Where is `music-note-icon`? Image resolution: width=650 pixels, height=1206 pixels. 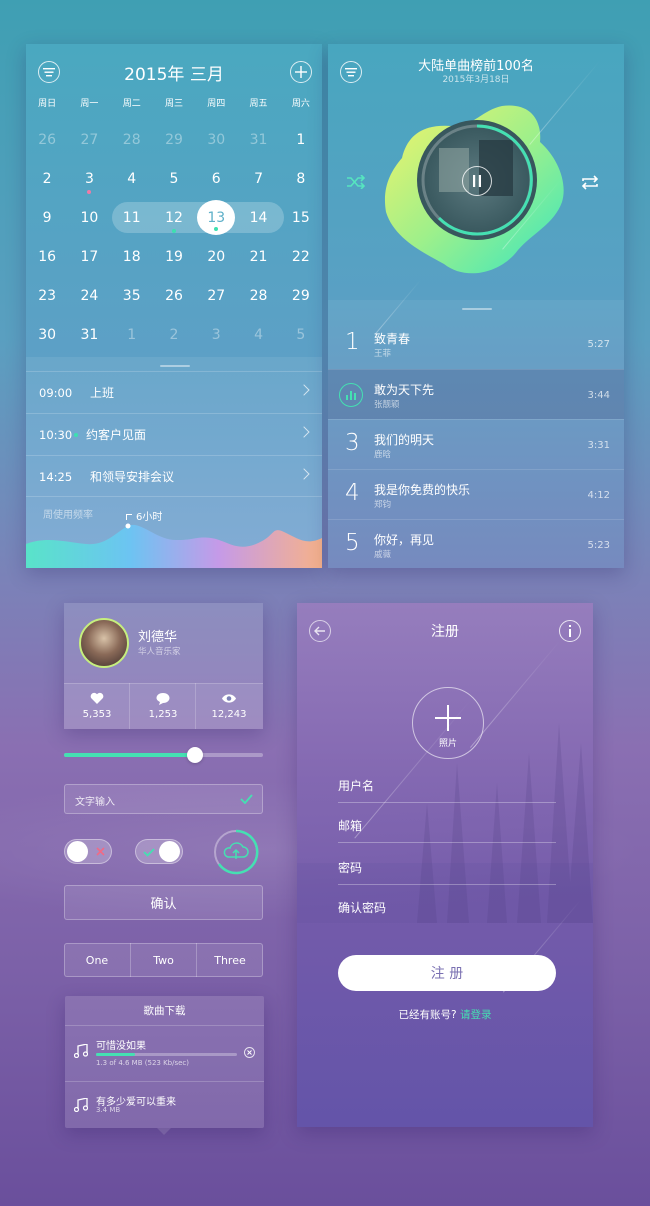
music-note-icon is located at coordinates (81, 1105).